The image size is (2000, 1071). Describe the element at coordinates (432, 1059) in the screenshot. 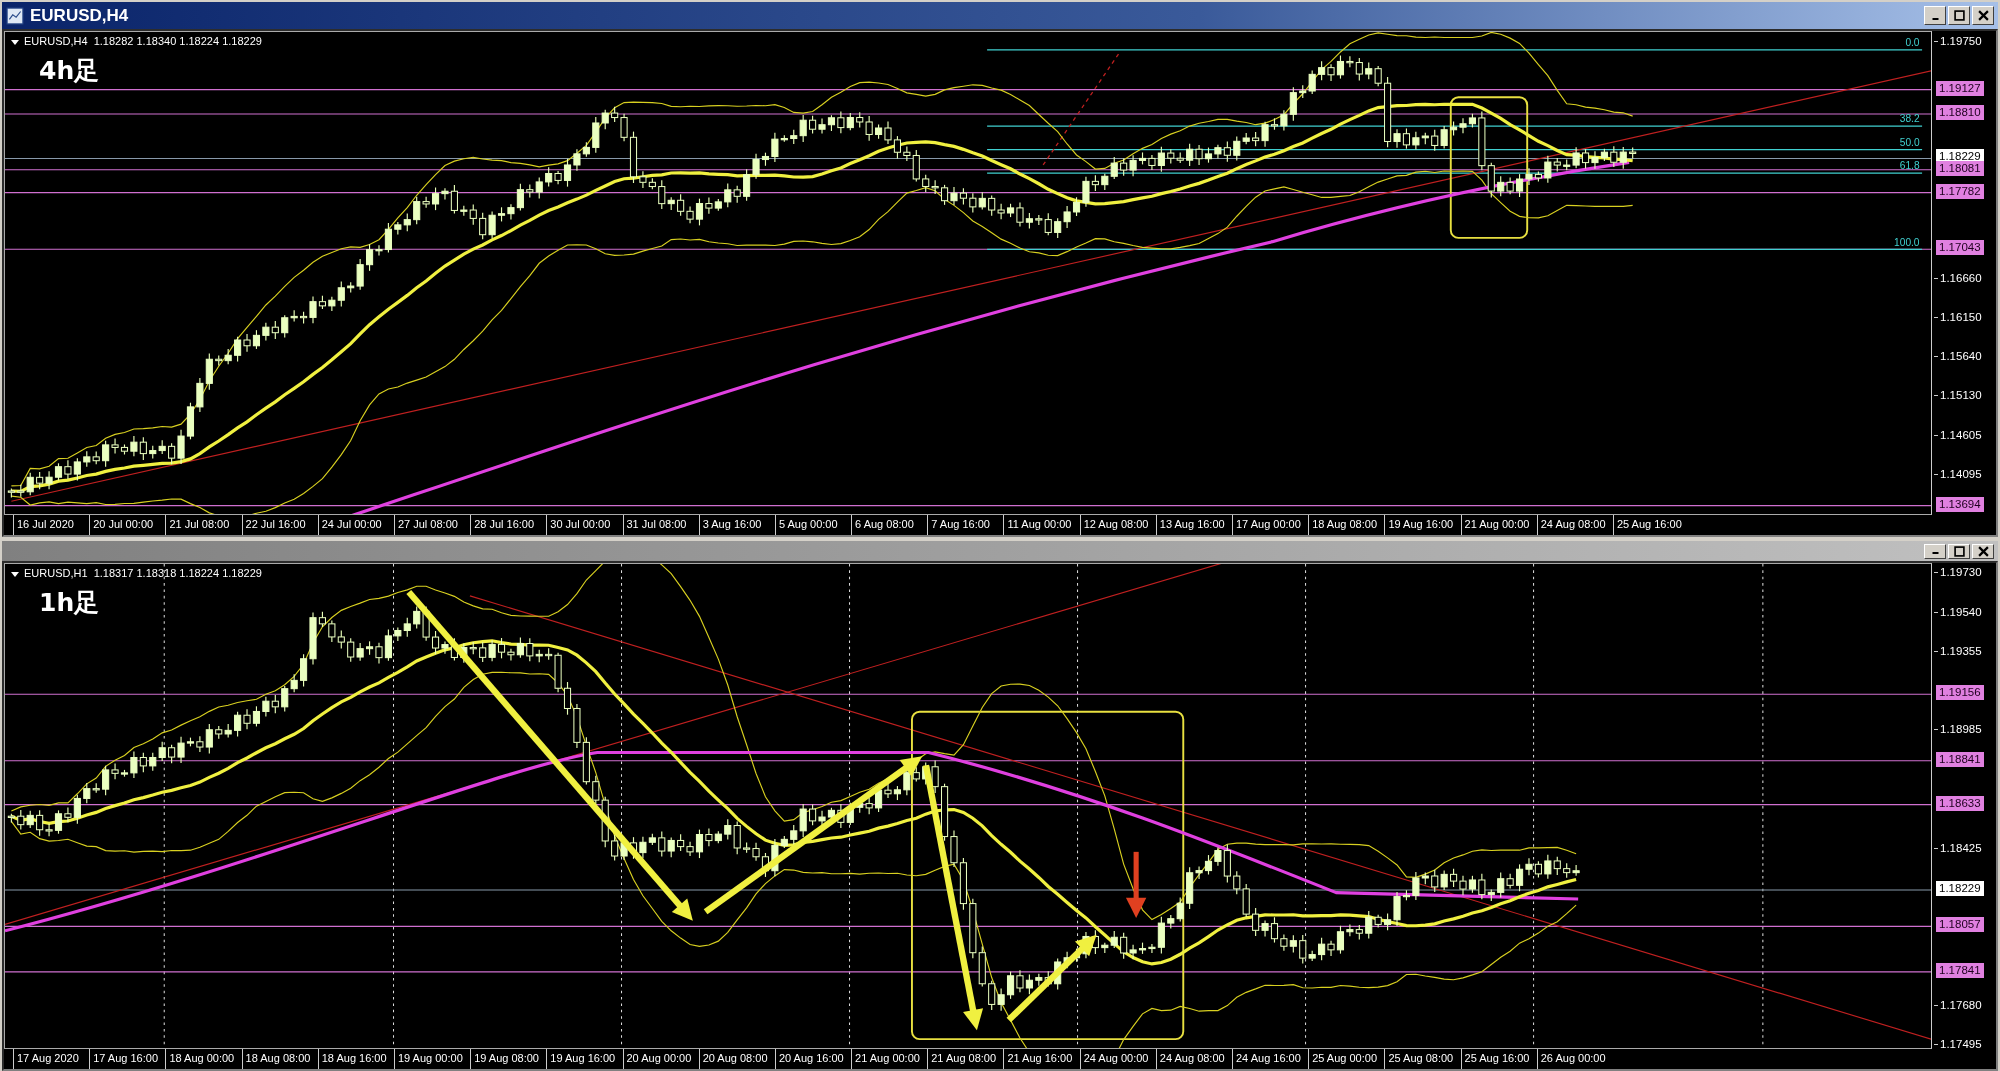

I see `time-axis-label: 19 Aug 00:00` at that location.